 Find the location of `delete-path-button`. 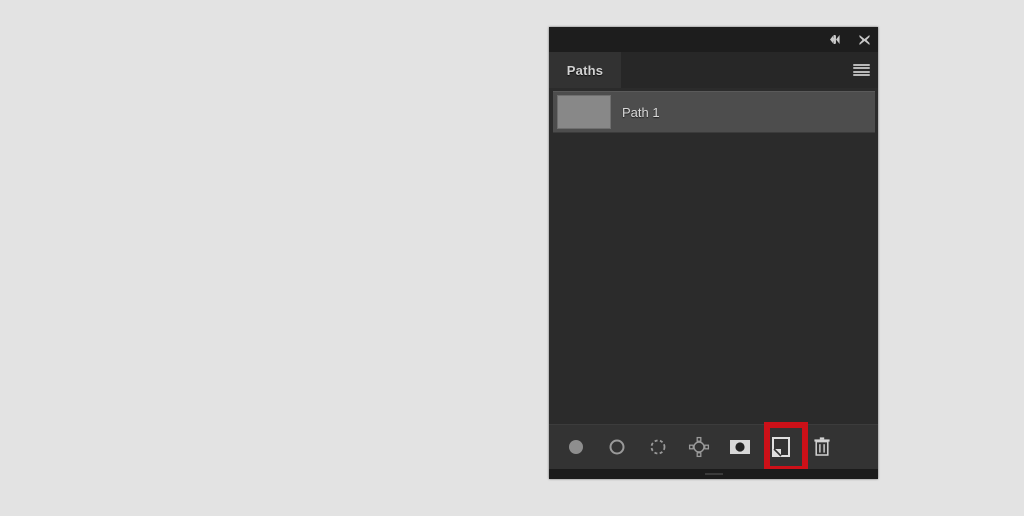

delete-path-button is located at coordinates (821, 447).